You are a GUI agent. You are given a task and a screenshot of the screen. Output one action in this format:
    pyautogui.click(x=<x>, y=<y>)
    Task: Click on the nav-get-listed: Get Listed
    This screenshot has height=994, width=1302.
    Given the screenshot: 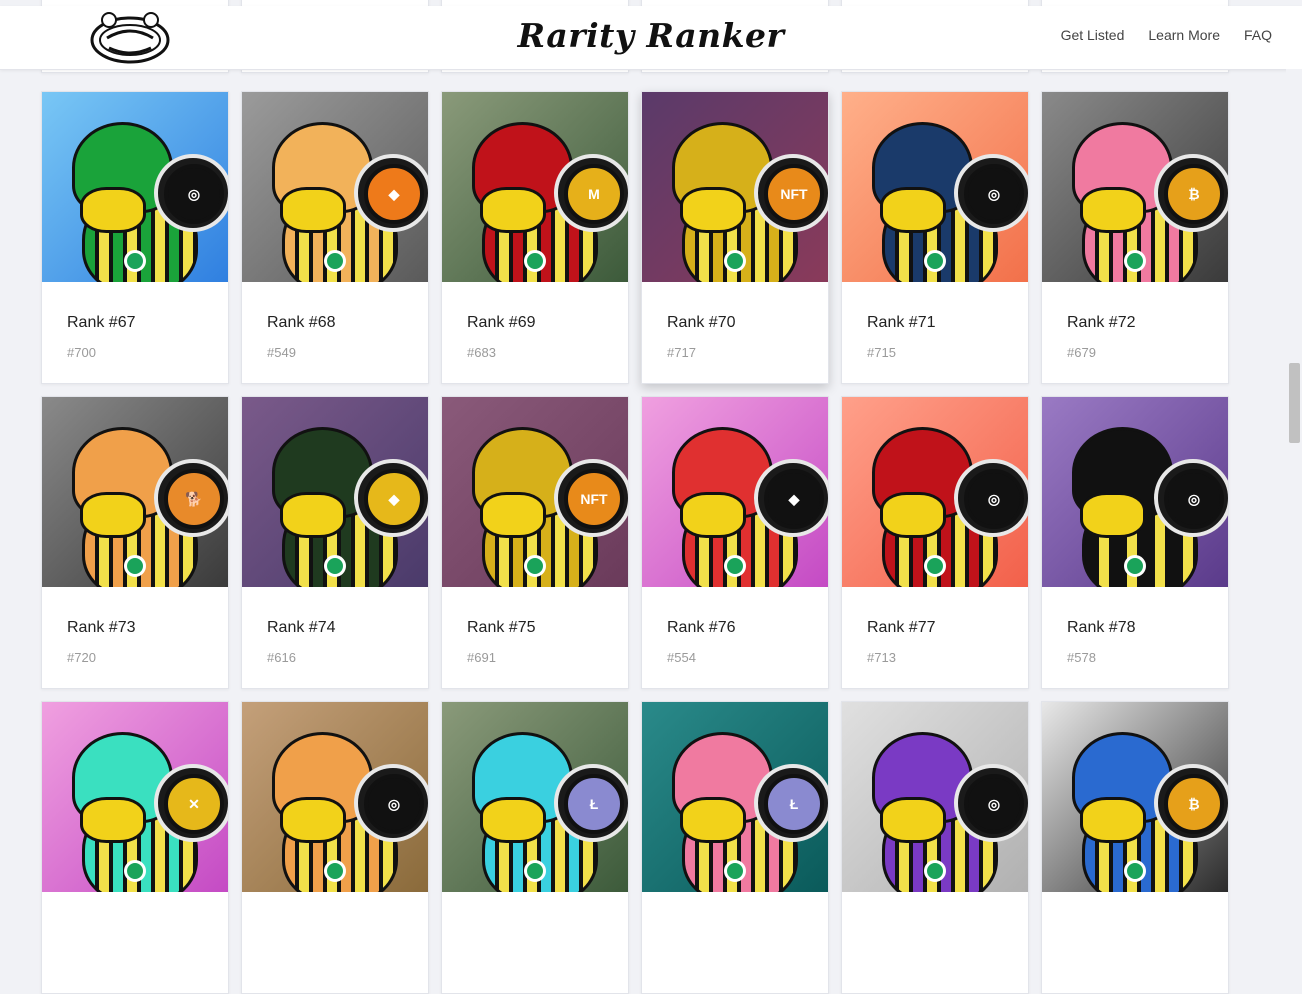 What is the action you would take?
    pyautogui.click(x=1093, y=35)
    